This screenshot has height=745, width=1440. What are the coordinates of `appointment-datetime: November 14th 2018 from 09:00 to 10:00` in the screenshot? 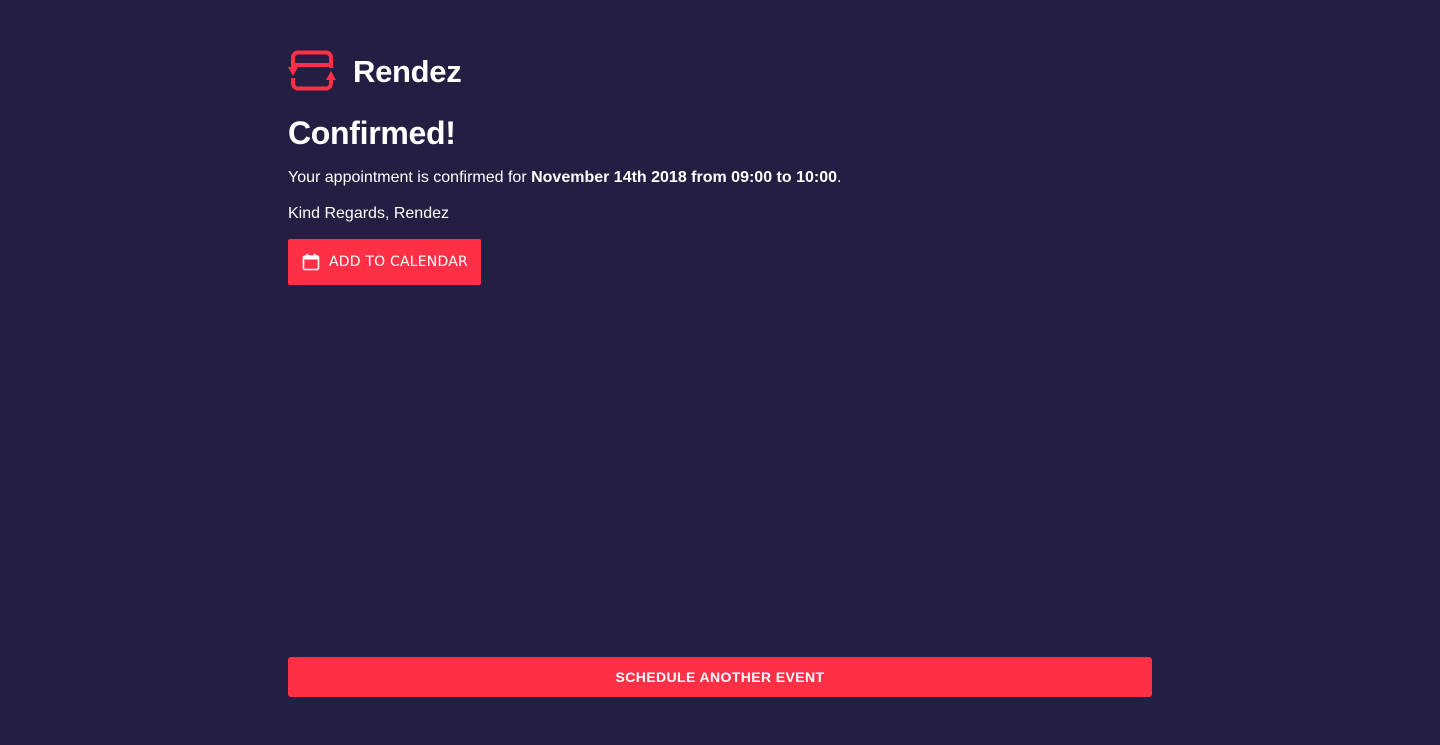 It's located at (684, 177).